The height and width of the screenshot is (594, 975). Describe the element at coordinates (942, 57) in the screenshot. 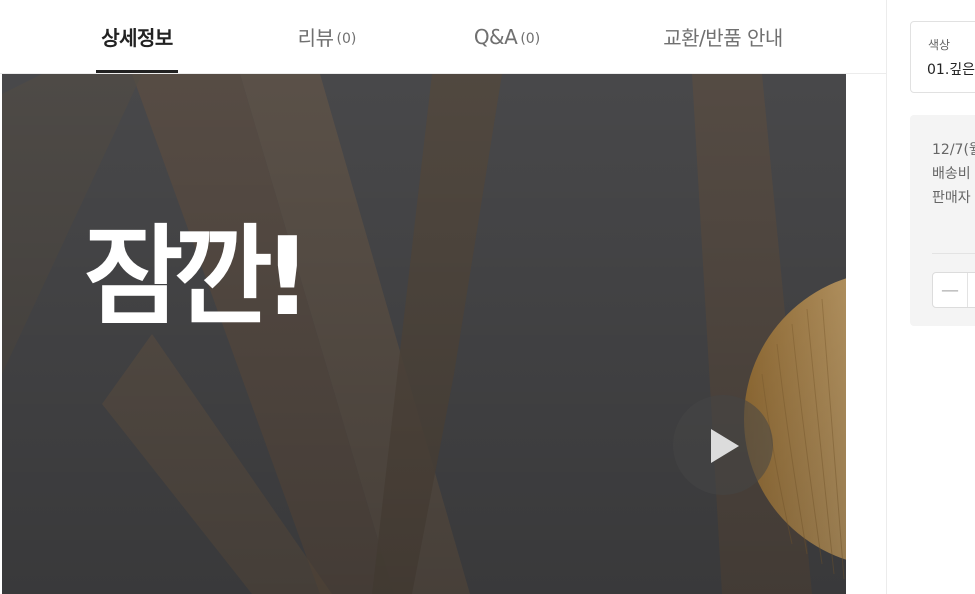

I see `color-option-select: 색상 01.깊은` at that location.